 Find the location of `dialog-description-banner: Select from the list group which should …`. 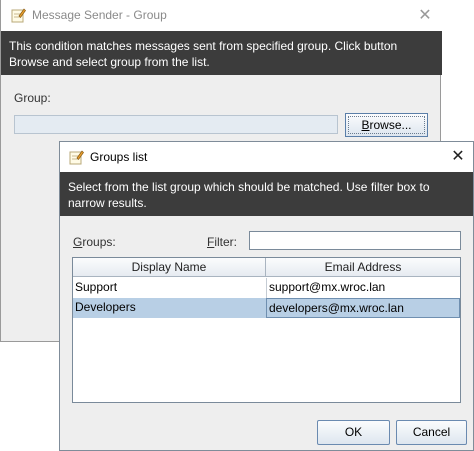

dialog-description-banner: Select from the list group which should … is located at coordinates (266, 194).